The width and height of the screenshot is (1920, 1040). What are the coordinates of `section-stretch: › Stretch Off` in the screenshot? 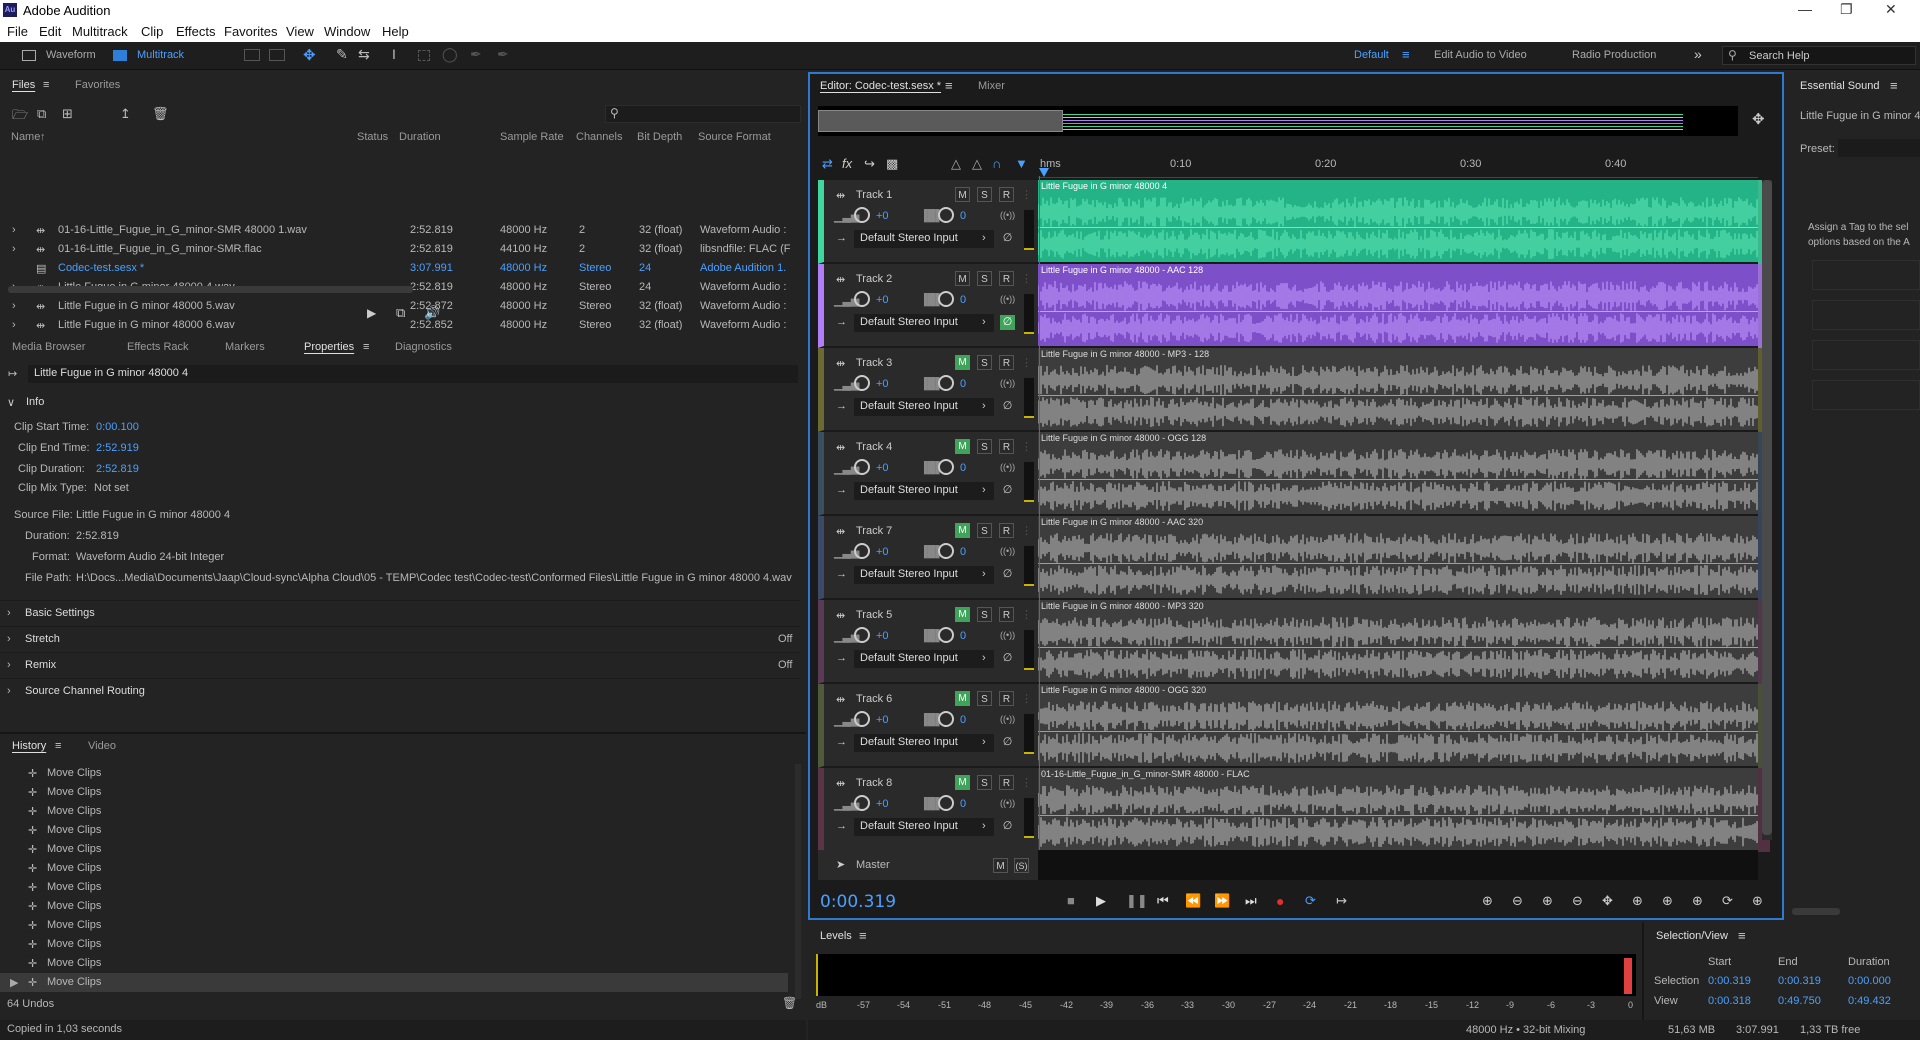 It's located at (400, 639).